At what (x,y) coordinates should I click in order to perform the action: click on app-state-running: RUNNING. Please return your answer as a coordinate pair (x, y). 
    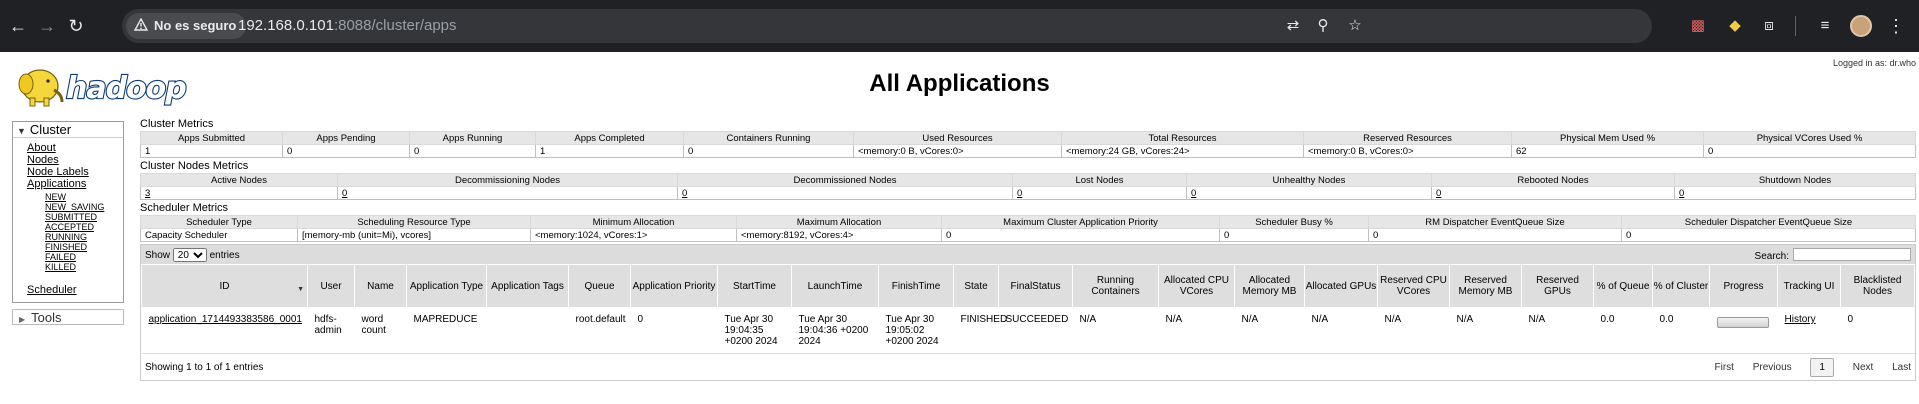
    Looking at the image, I should click on (66, 237).